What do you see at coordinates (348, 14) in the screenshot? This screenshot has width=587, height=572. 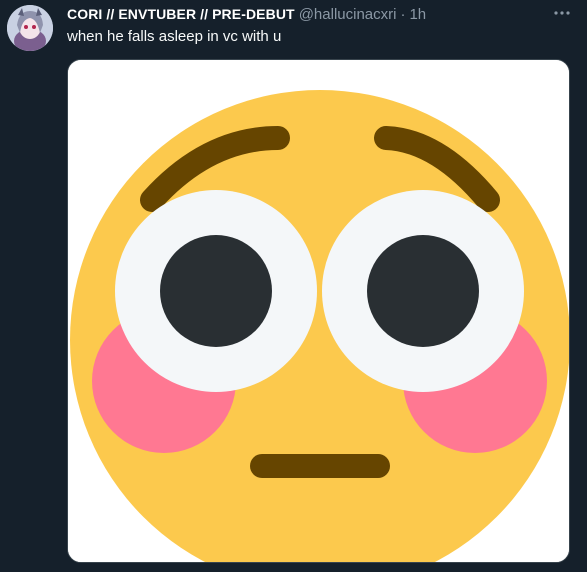 I see `user-handle: @hallucinacxri` at bounding box center [348, 14].